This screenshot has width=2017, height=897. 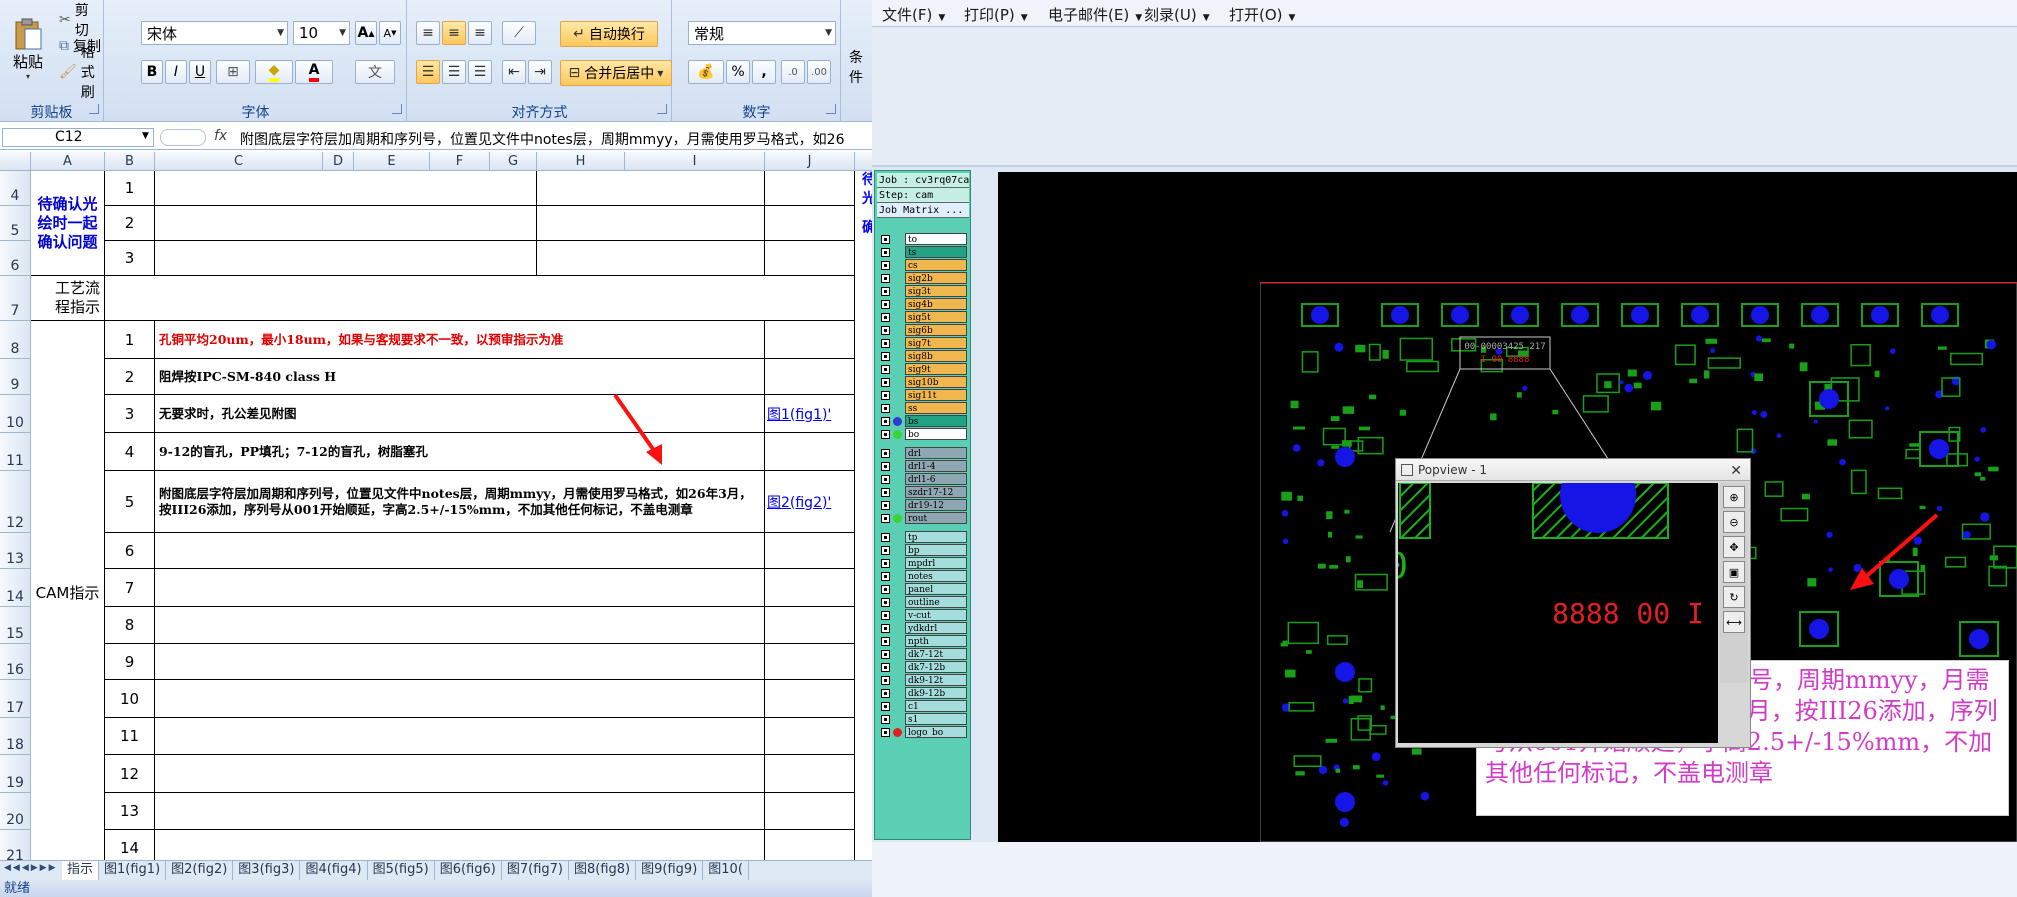 I want to click on layer-row: drl, so click(x=924, y=453).